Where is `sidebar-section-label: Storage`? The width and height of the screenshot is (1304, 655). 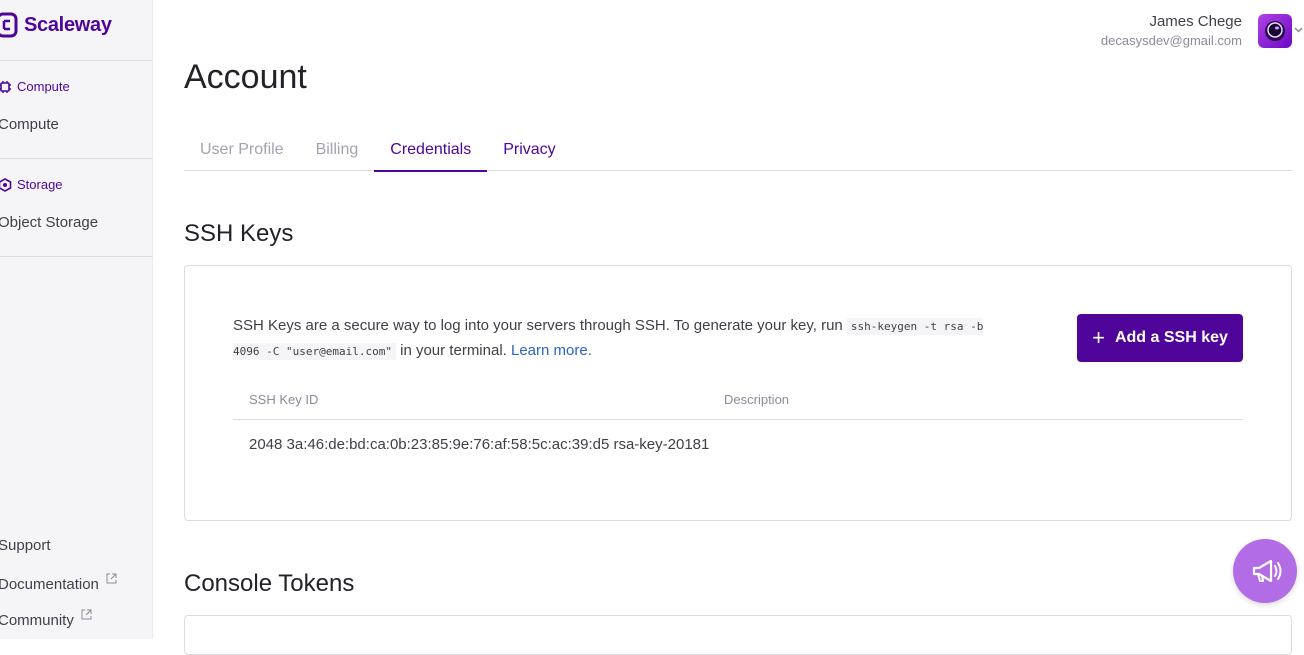 sidebar-section-label: Storage is located at coordinates (40, 184).